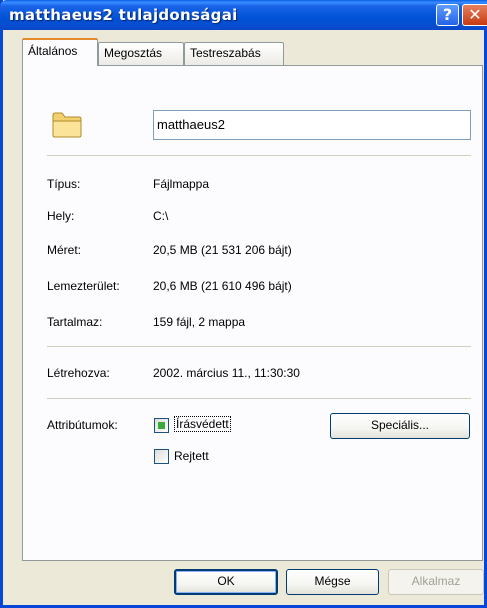 This screenshot has height=608, width=487. What do you see at coordinates (199, 322) in the screenshot?
I see `contains-value: 159 fájl, 2 mappa` at bounding box center [199, 322].